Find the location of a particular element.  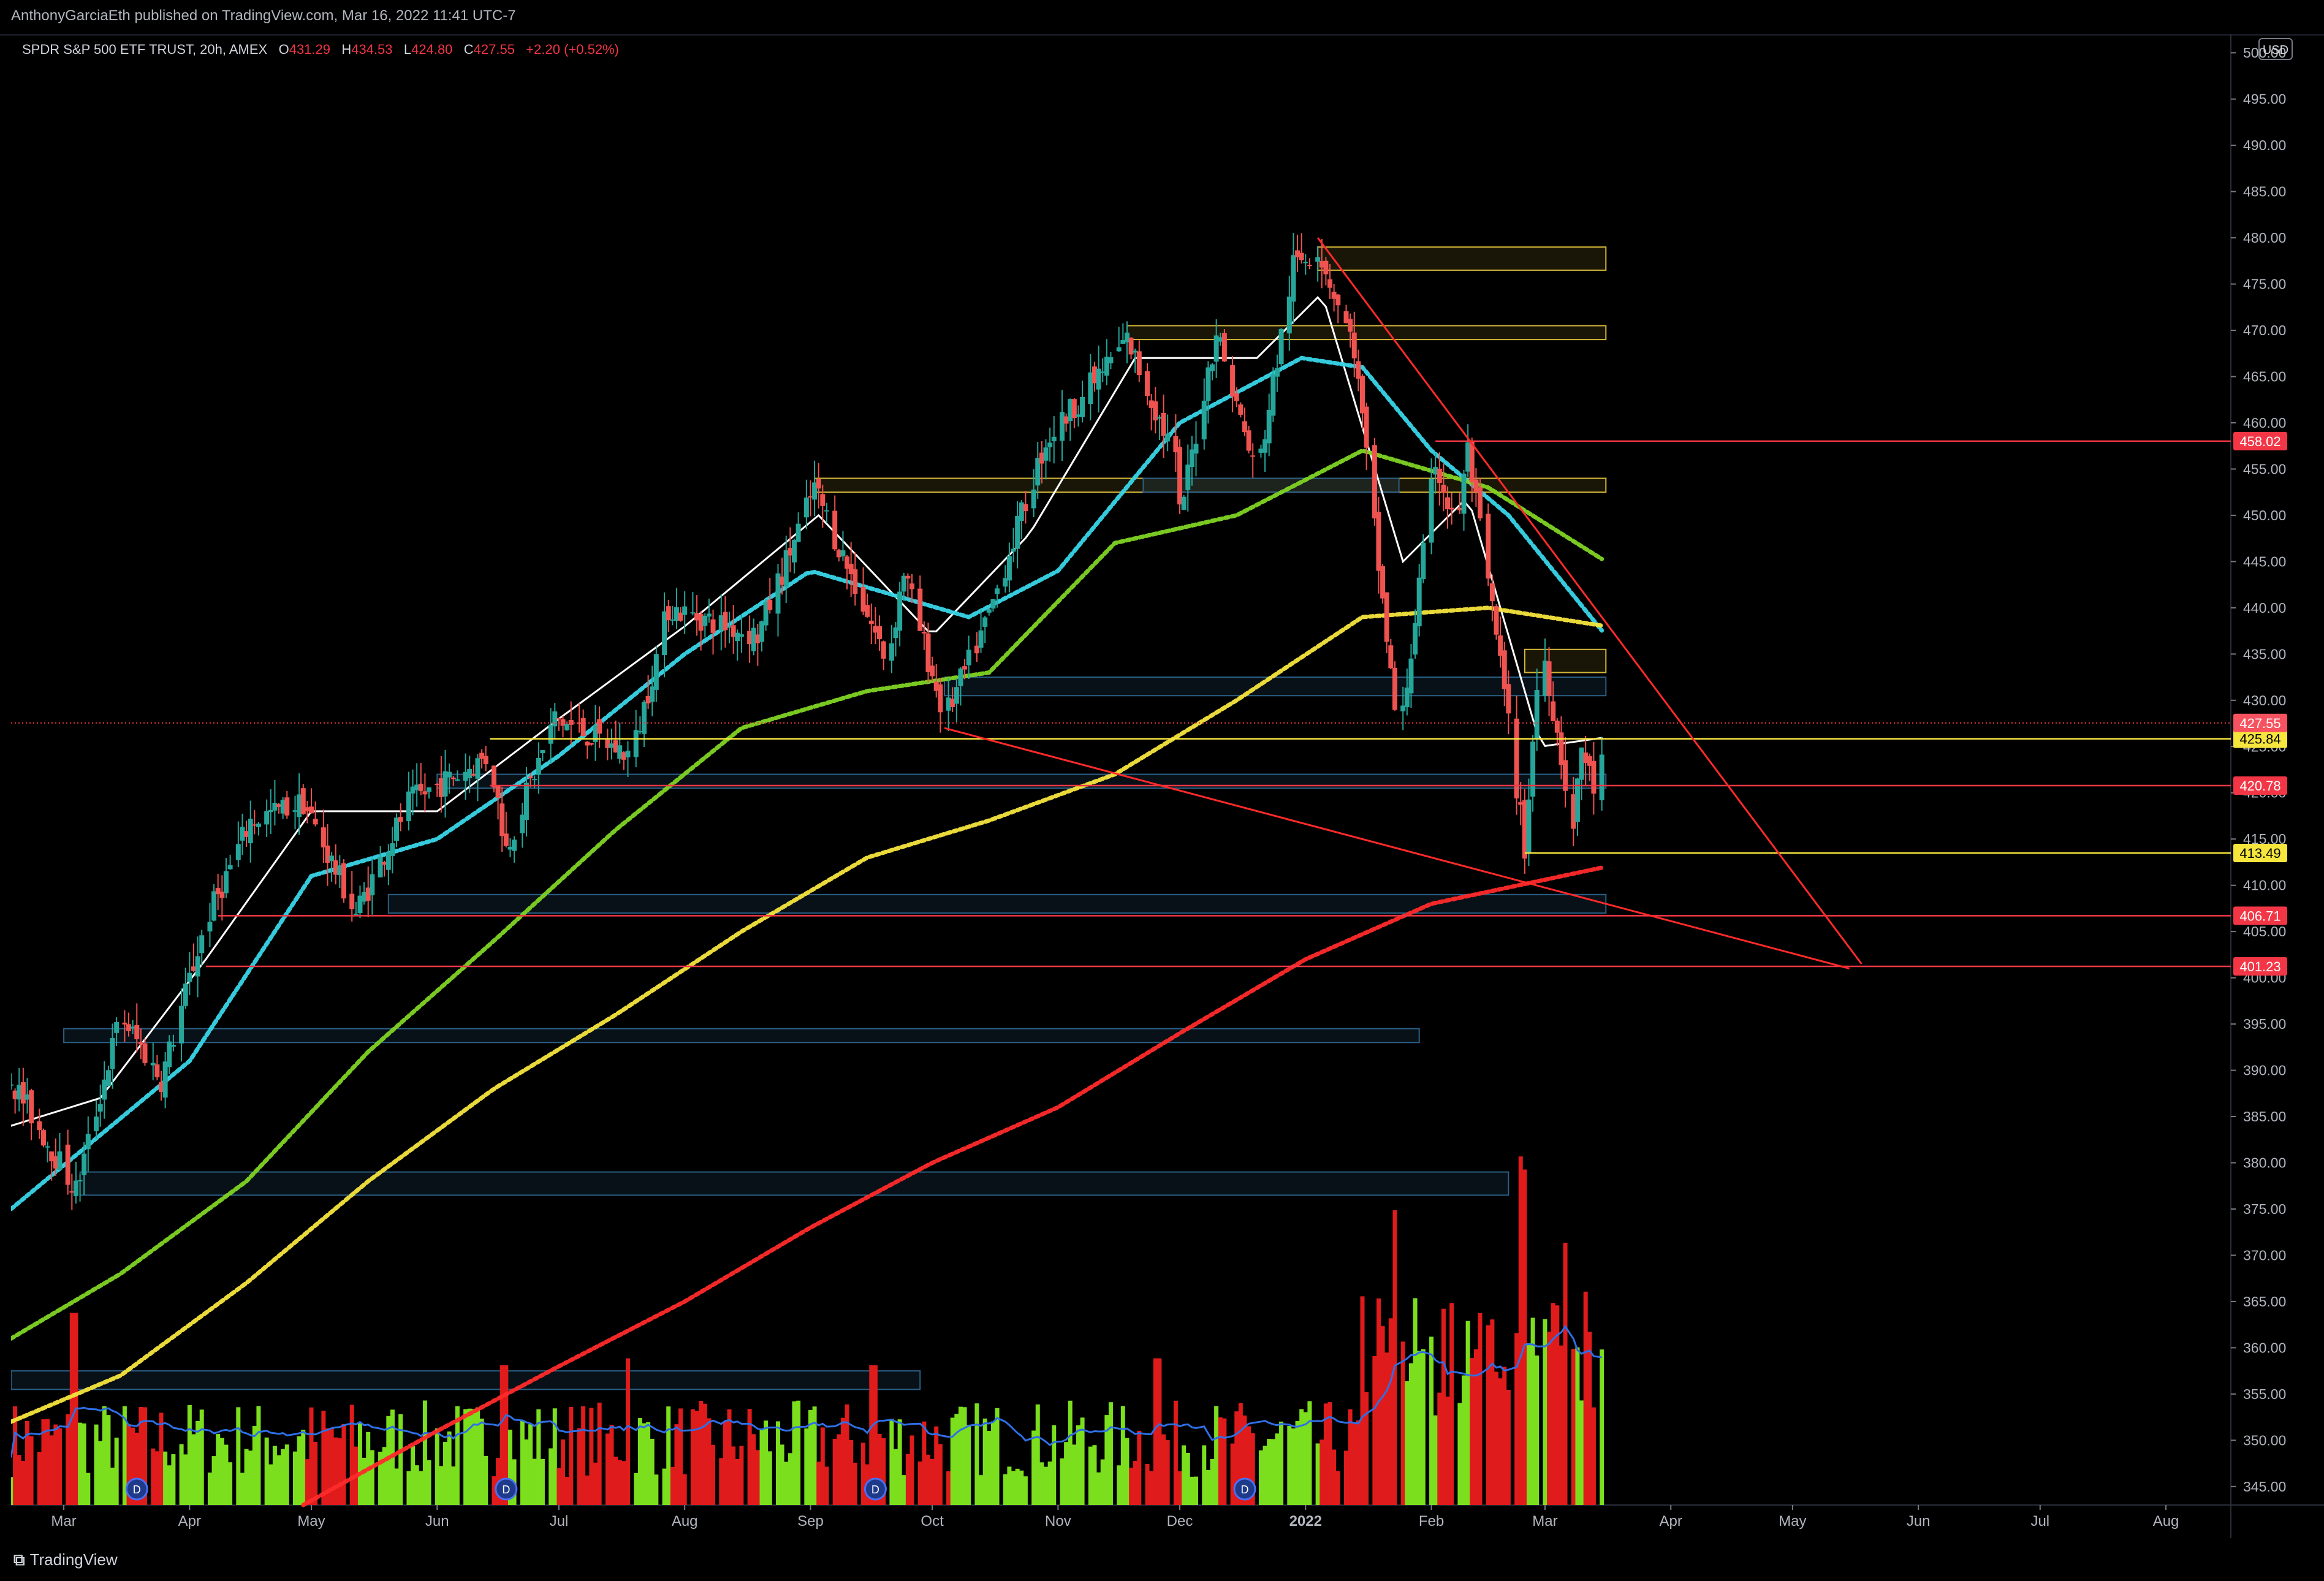

price-tick-label: 435.00 is located at coordinates (2264, 654).